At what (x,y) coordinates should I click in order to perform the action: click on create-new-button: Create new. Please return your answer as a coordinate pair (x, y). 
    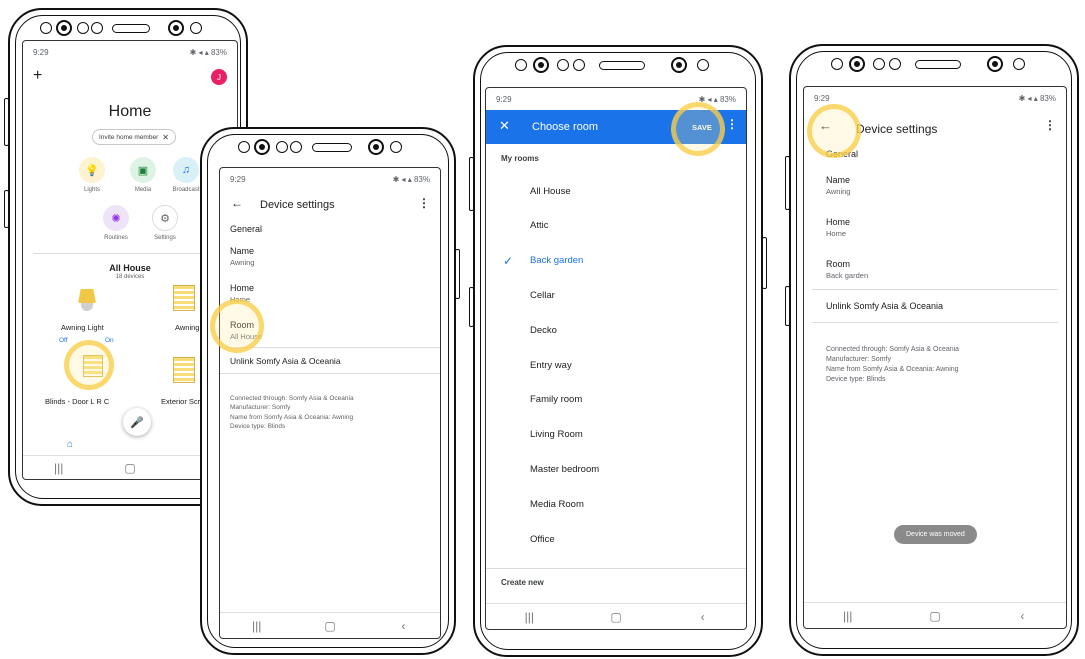
    Looking at the image, I should click on (522, 582).